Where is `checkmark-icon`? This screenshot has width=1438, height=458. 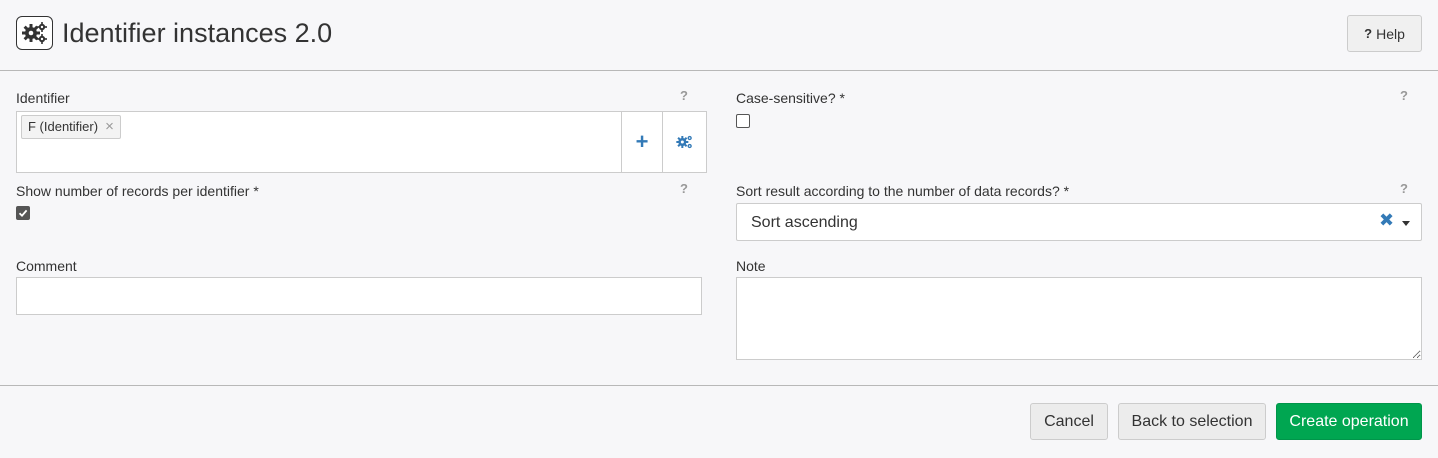 checkmark-icon is located at coordinates (23, 213).